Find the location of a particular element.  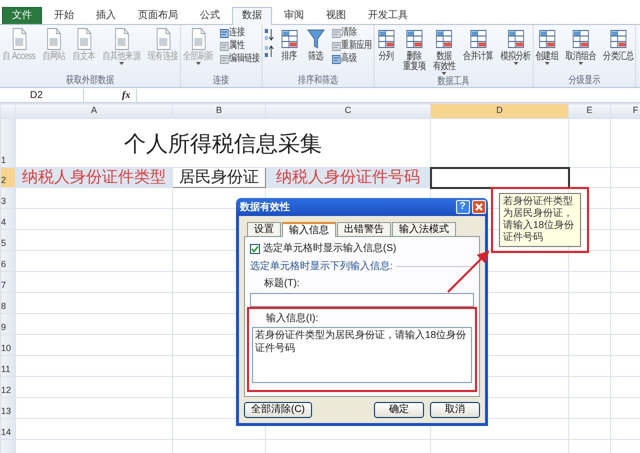

ribbon-tab: 页面布局 is located at coordinates (158, 15).